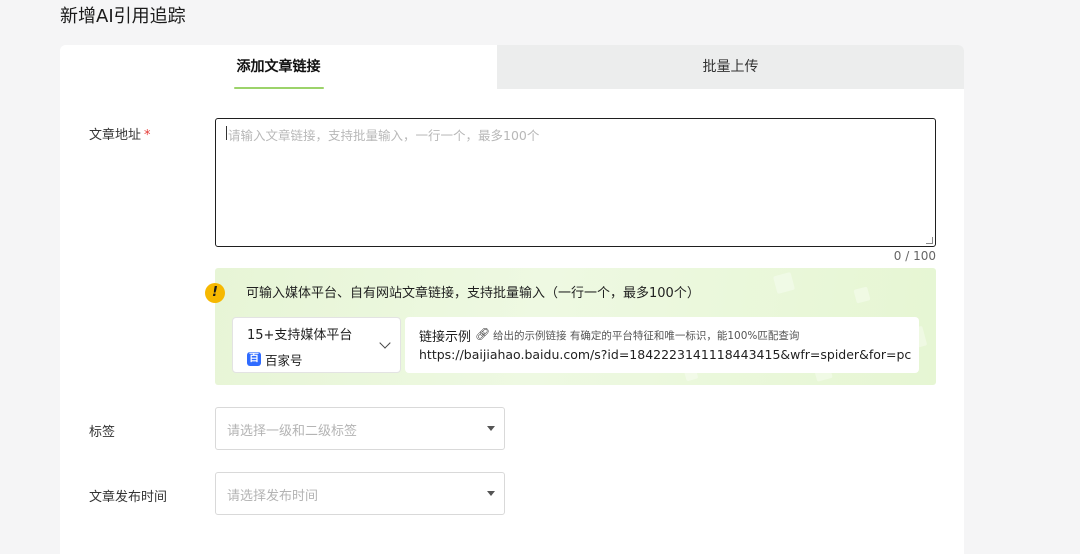 The height and width of the screenshot is (554, 1080). I want to click on text-caret, so click(226, 133).